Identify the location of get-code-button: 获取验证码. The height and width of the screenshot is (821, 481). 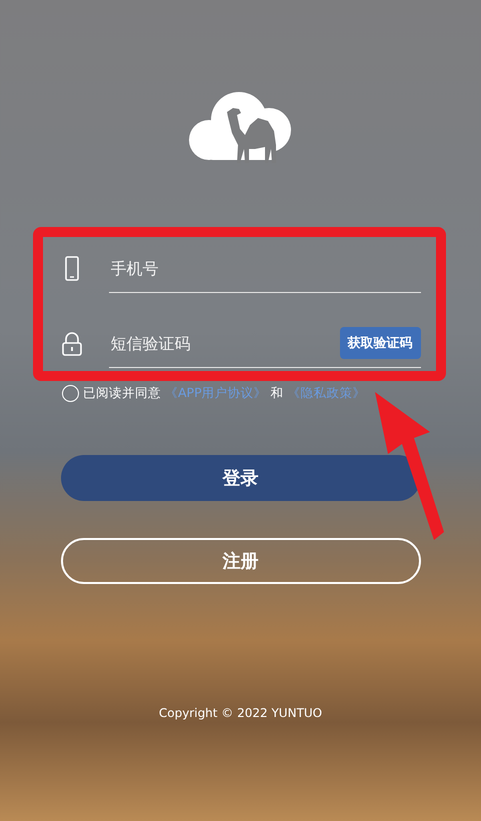
(380, 343).